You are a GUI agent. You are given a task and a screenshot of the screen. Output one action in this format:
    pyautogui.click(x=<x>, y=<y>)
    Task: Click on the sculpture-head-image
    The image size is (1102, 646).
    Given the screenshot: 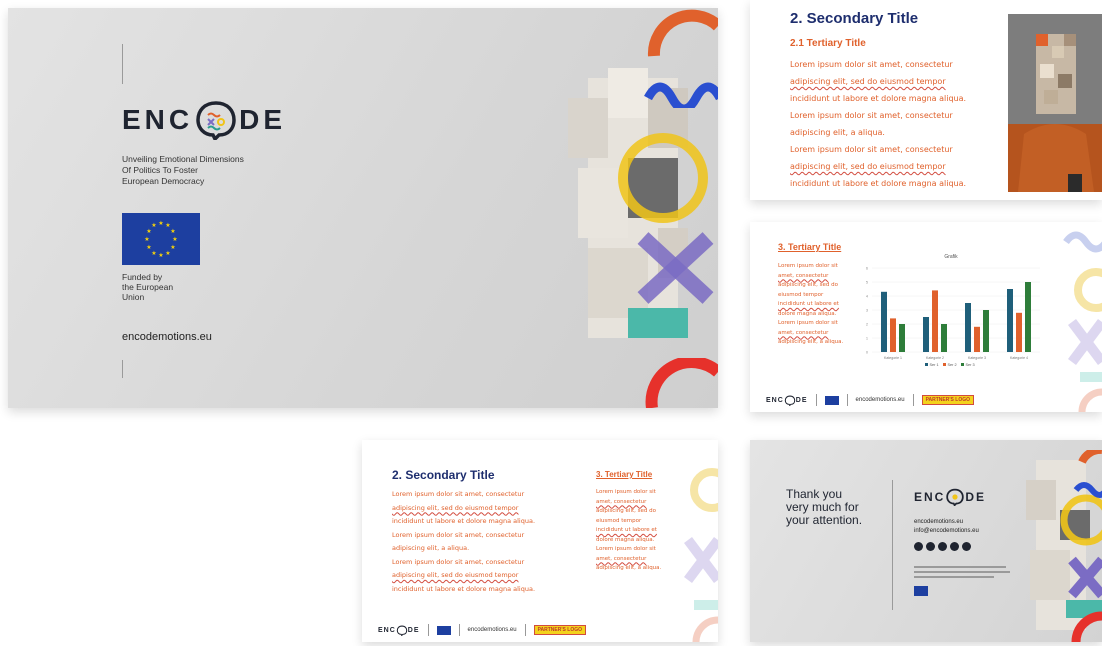 What is the action you would take?
    pyautogui.click(x=1064, y=546)
    